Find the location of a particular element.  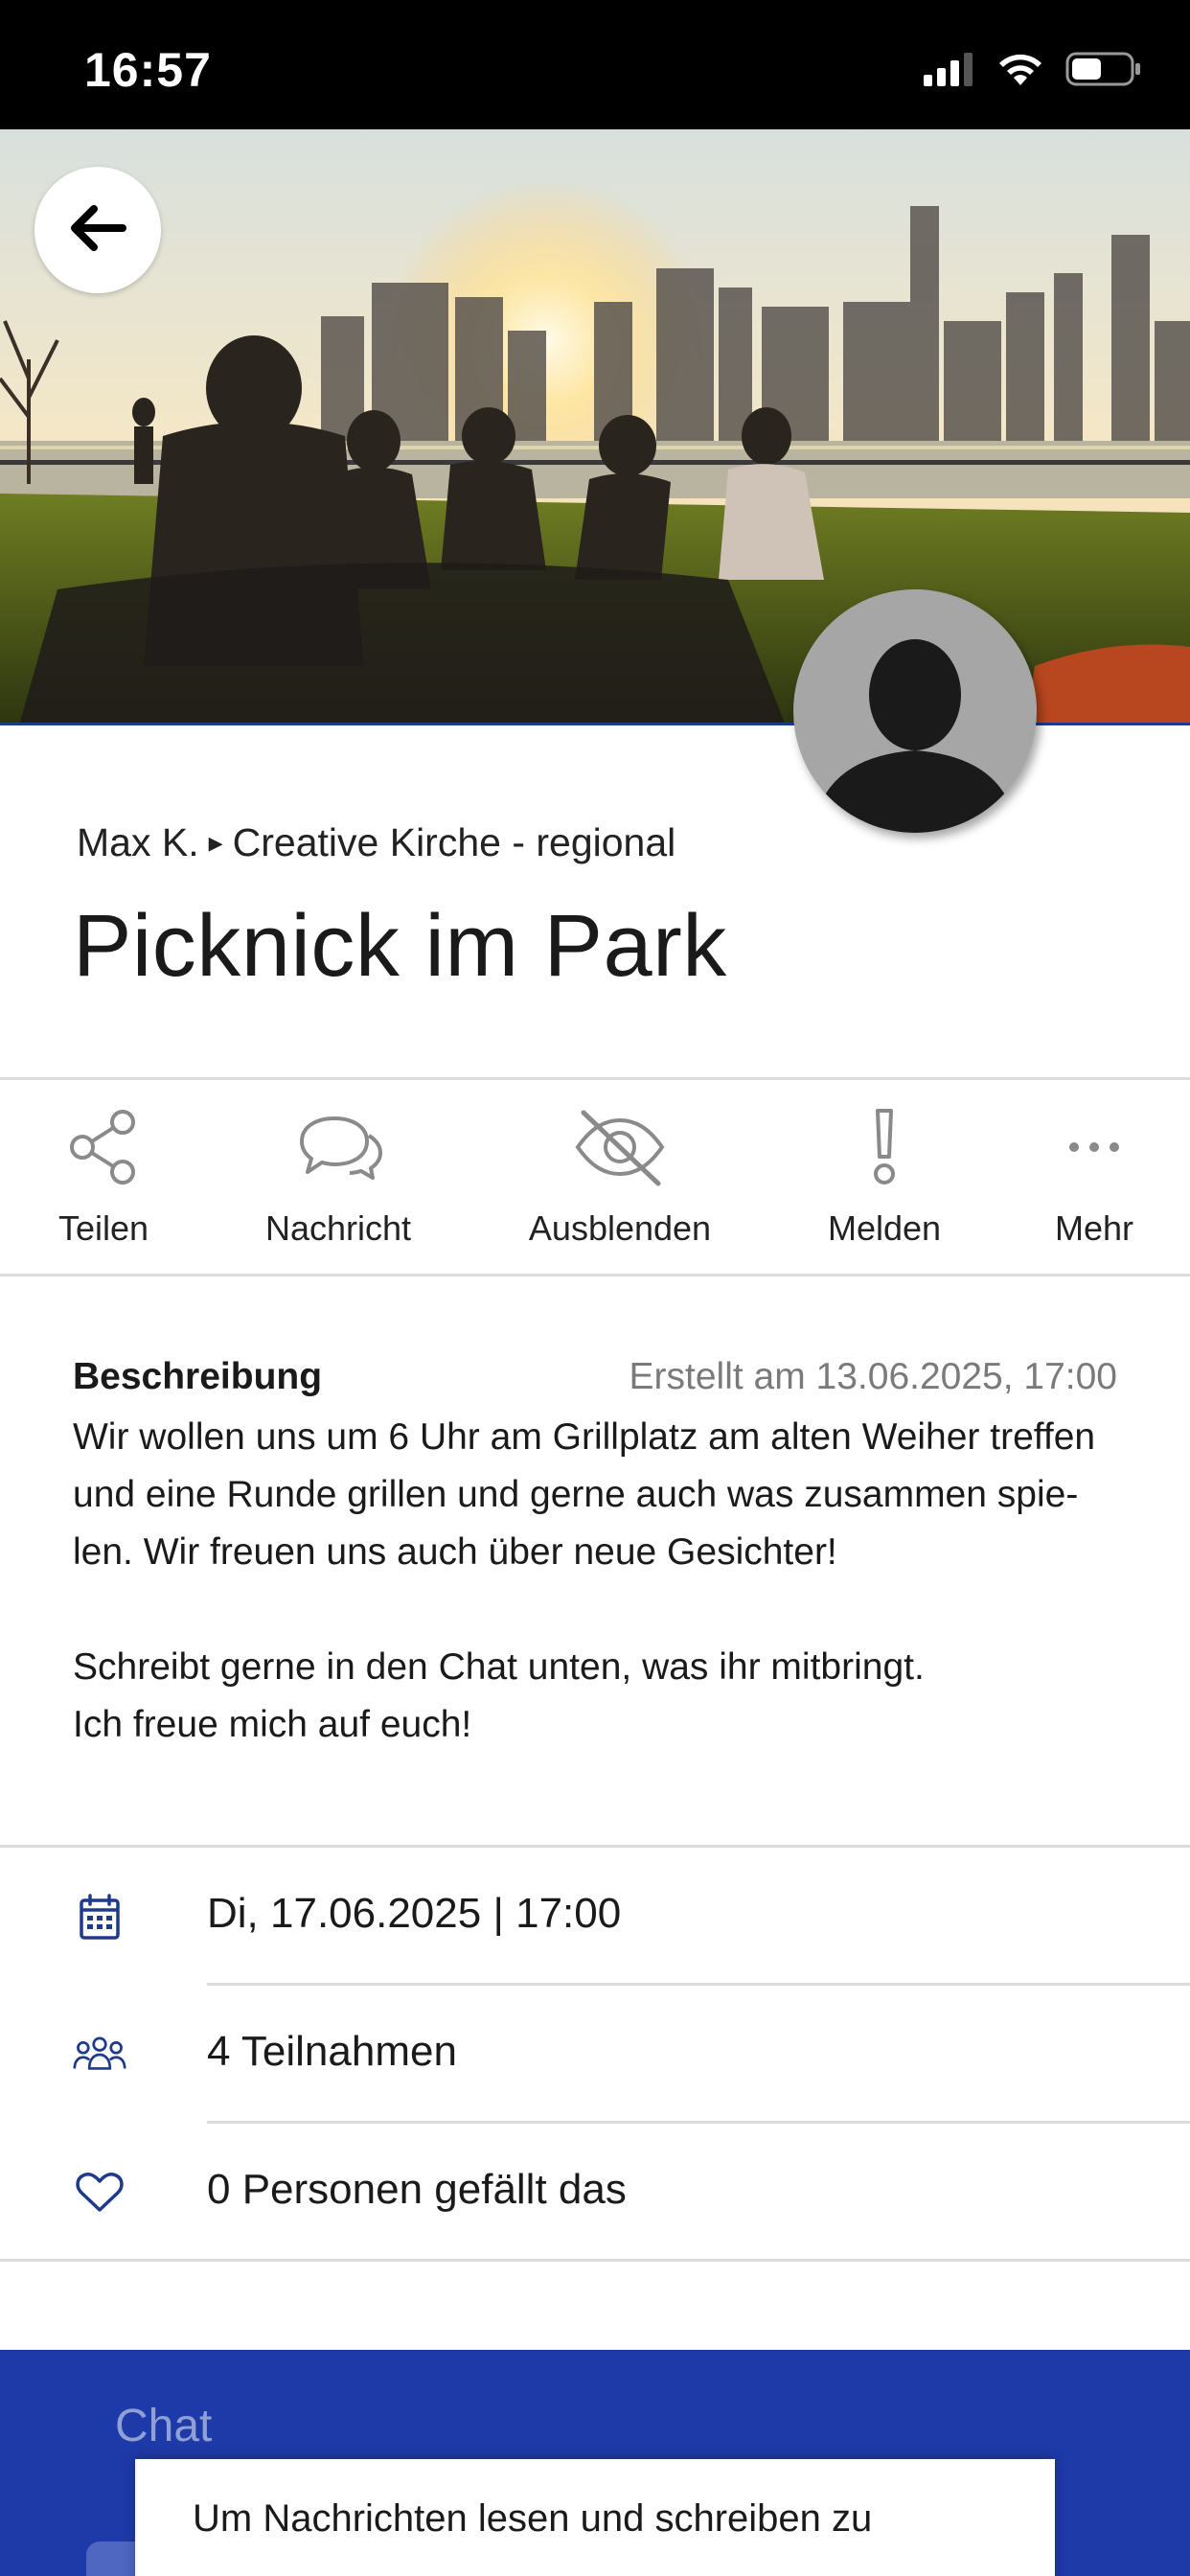

report-button: Melden is located at coordinates (885, 1178).